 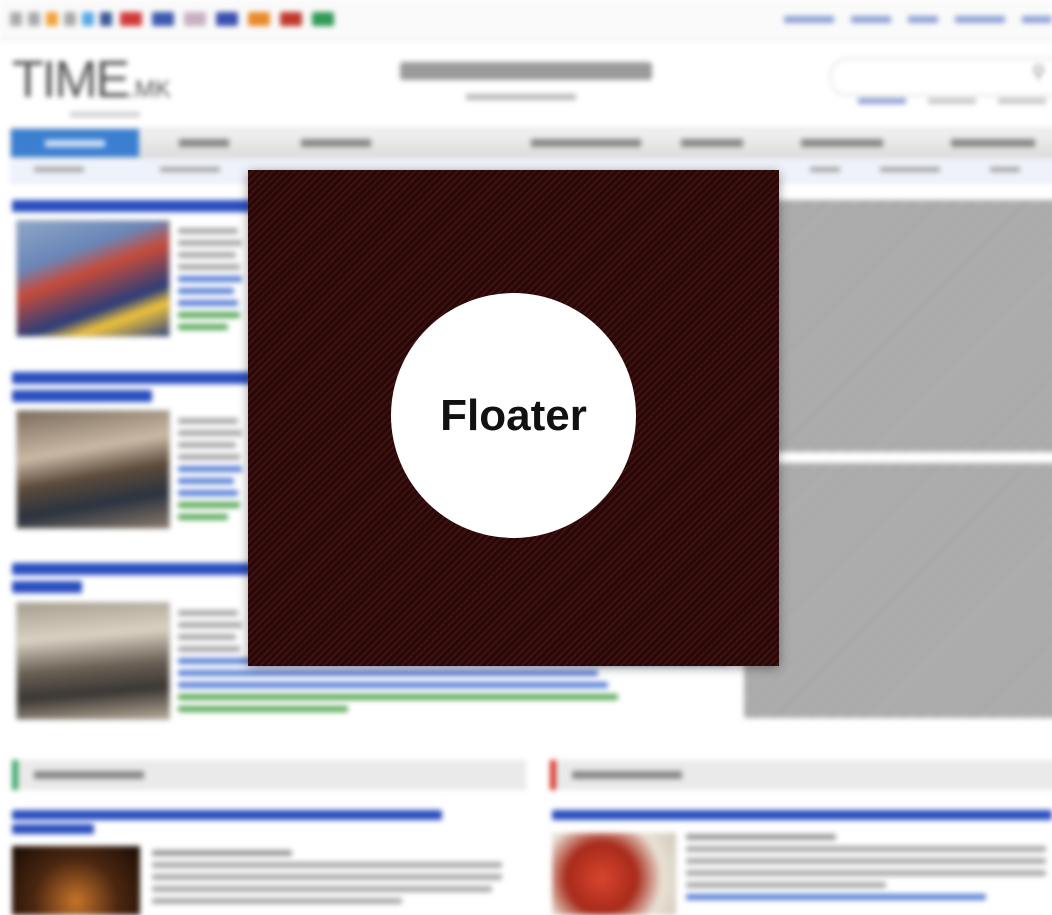 What do you see at coordinates (53, 829) in the screenshot?
I see `section-article-title-line2` at bounding box center [53, 829].